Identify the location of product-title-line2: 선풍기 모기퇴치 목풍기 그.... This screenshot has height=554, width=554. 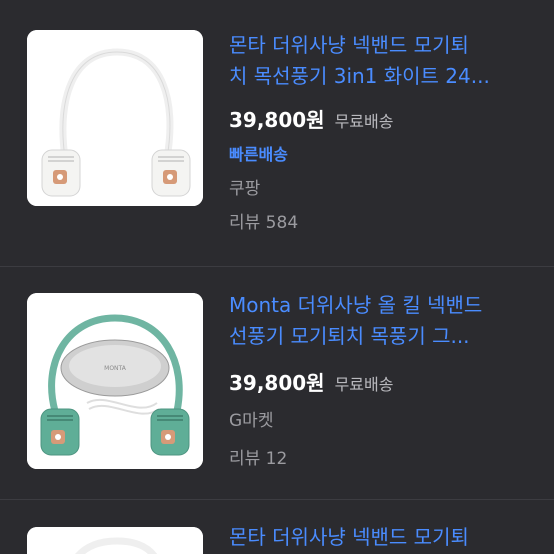
(349, 336).